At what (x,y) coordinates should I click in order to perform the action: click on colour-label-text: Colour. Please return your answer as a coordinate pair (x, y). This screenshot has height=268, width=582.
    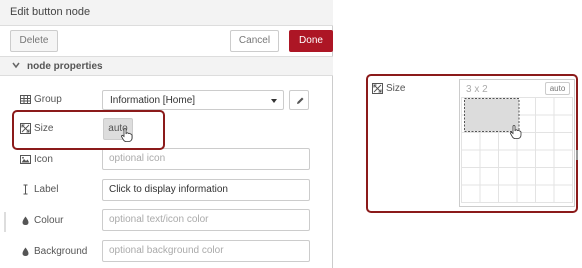
    Looking at the image, I should click on (49, 220).